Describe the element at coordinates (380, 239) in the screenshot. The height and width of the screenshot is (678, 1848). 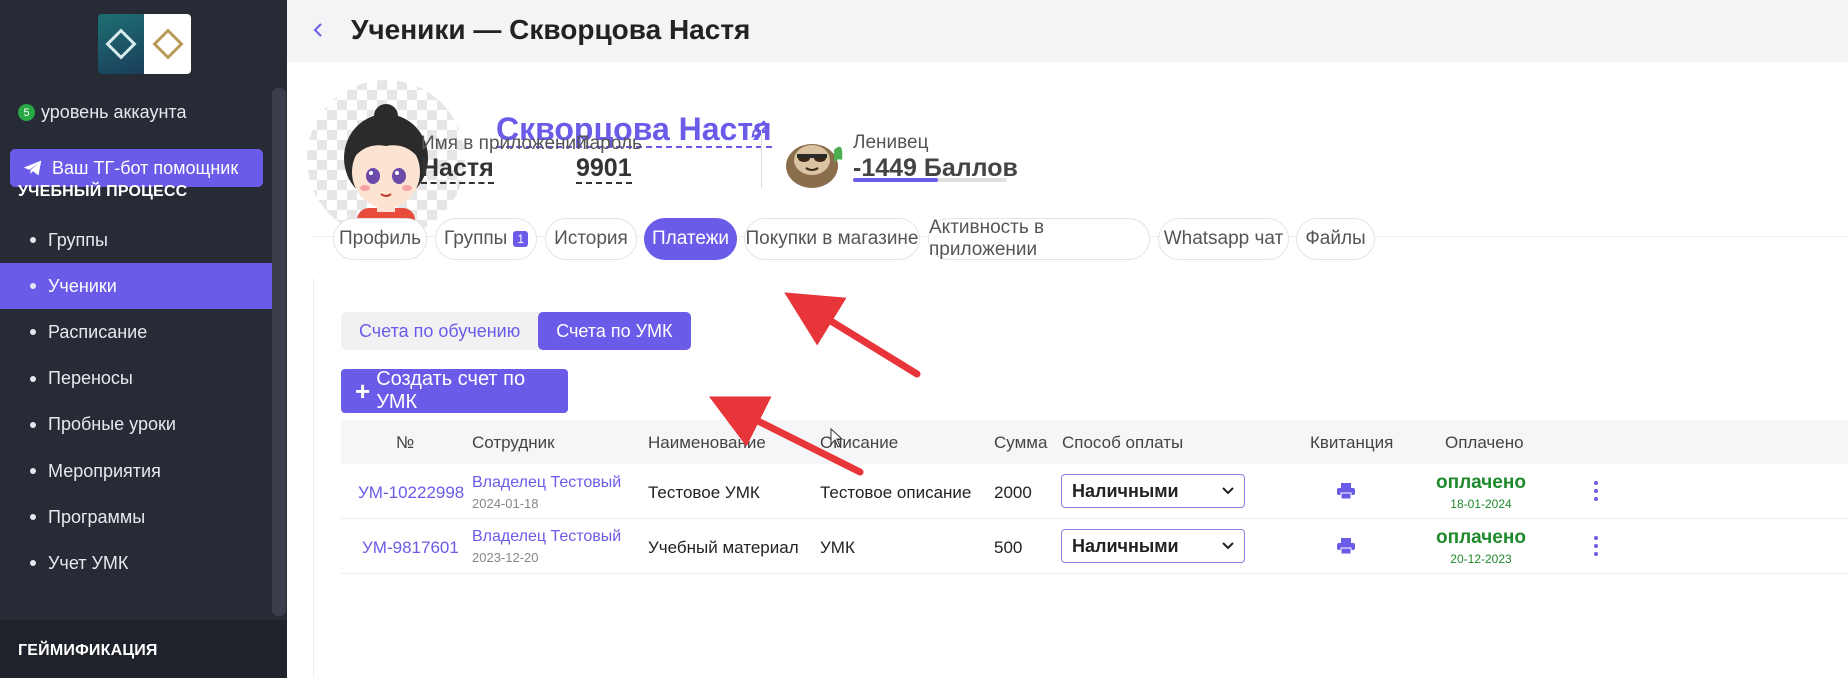
I see `tab-profile: Профиль` at that location.